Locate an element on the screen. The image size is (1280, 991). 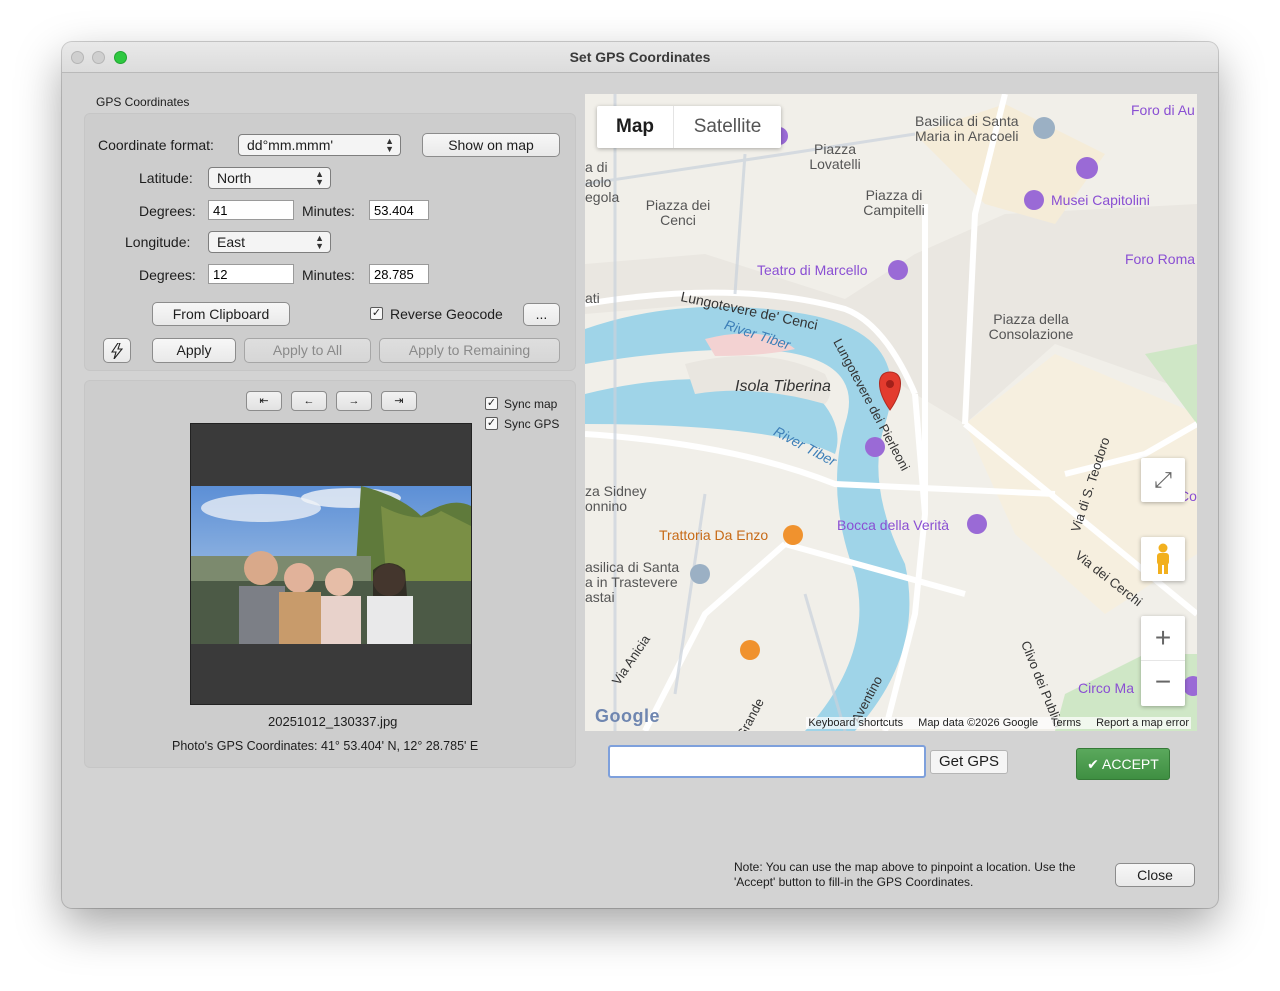
map-label-left-edge: a di aolo egola is located at coordinates (602, 182).